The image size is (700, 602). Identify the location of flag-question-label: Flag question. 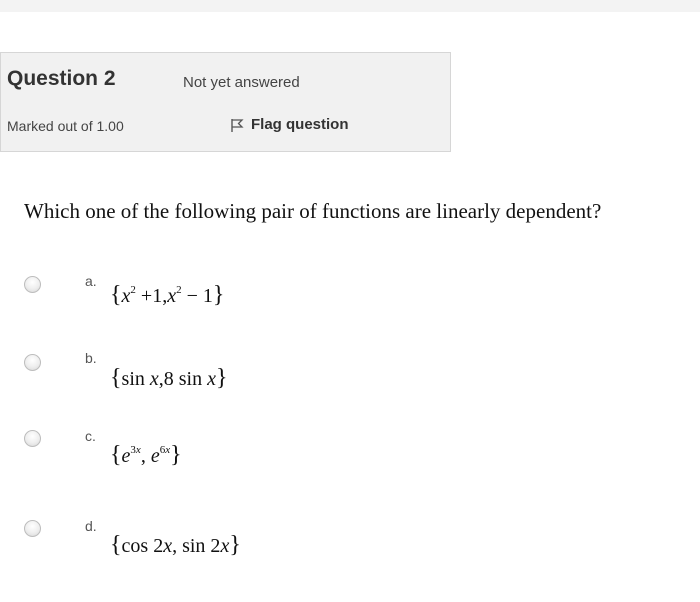
(300, 124).